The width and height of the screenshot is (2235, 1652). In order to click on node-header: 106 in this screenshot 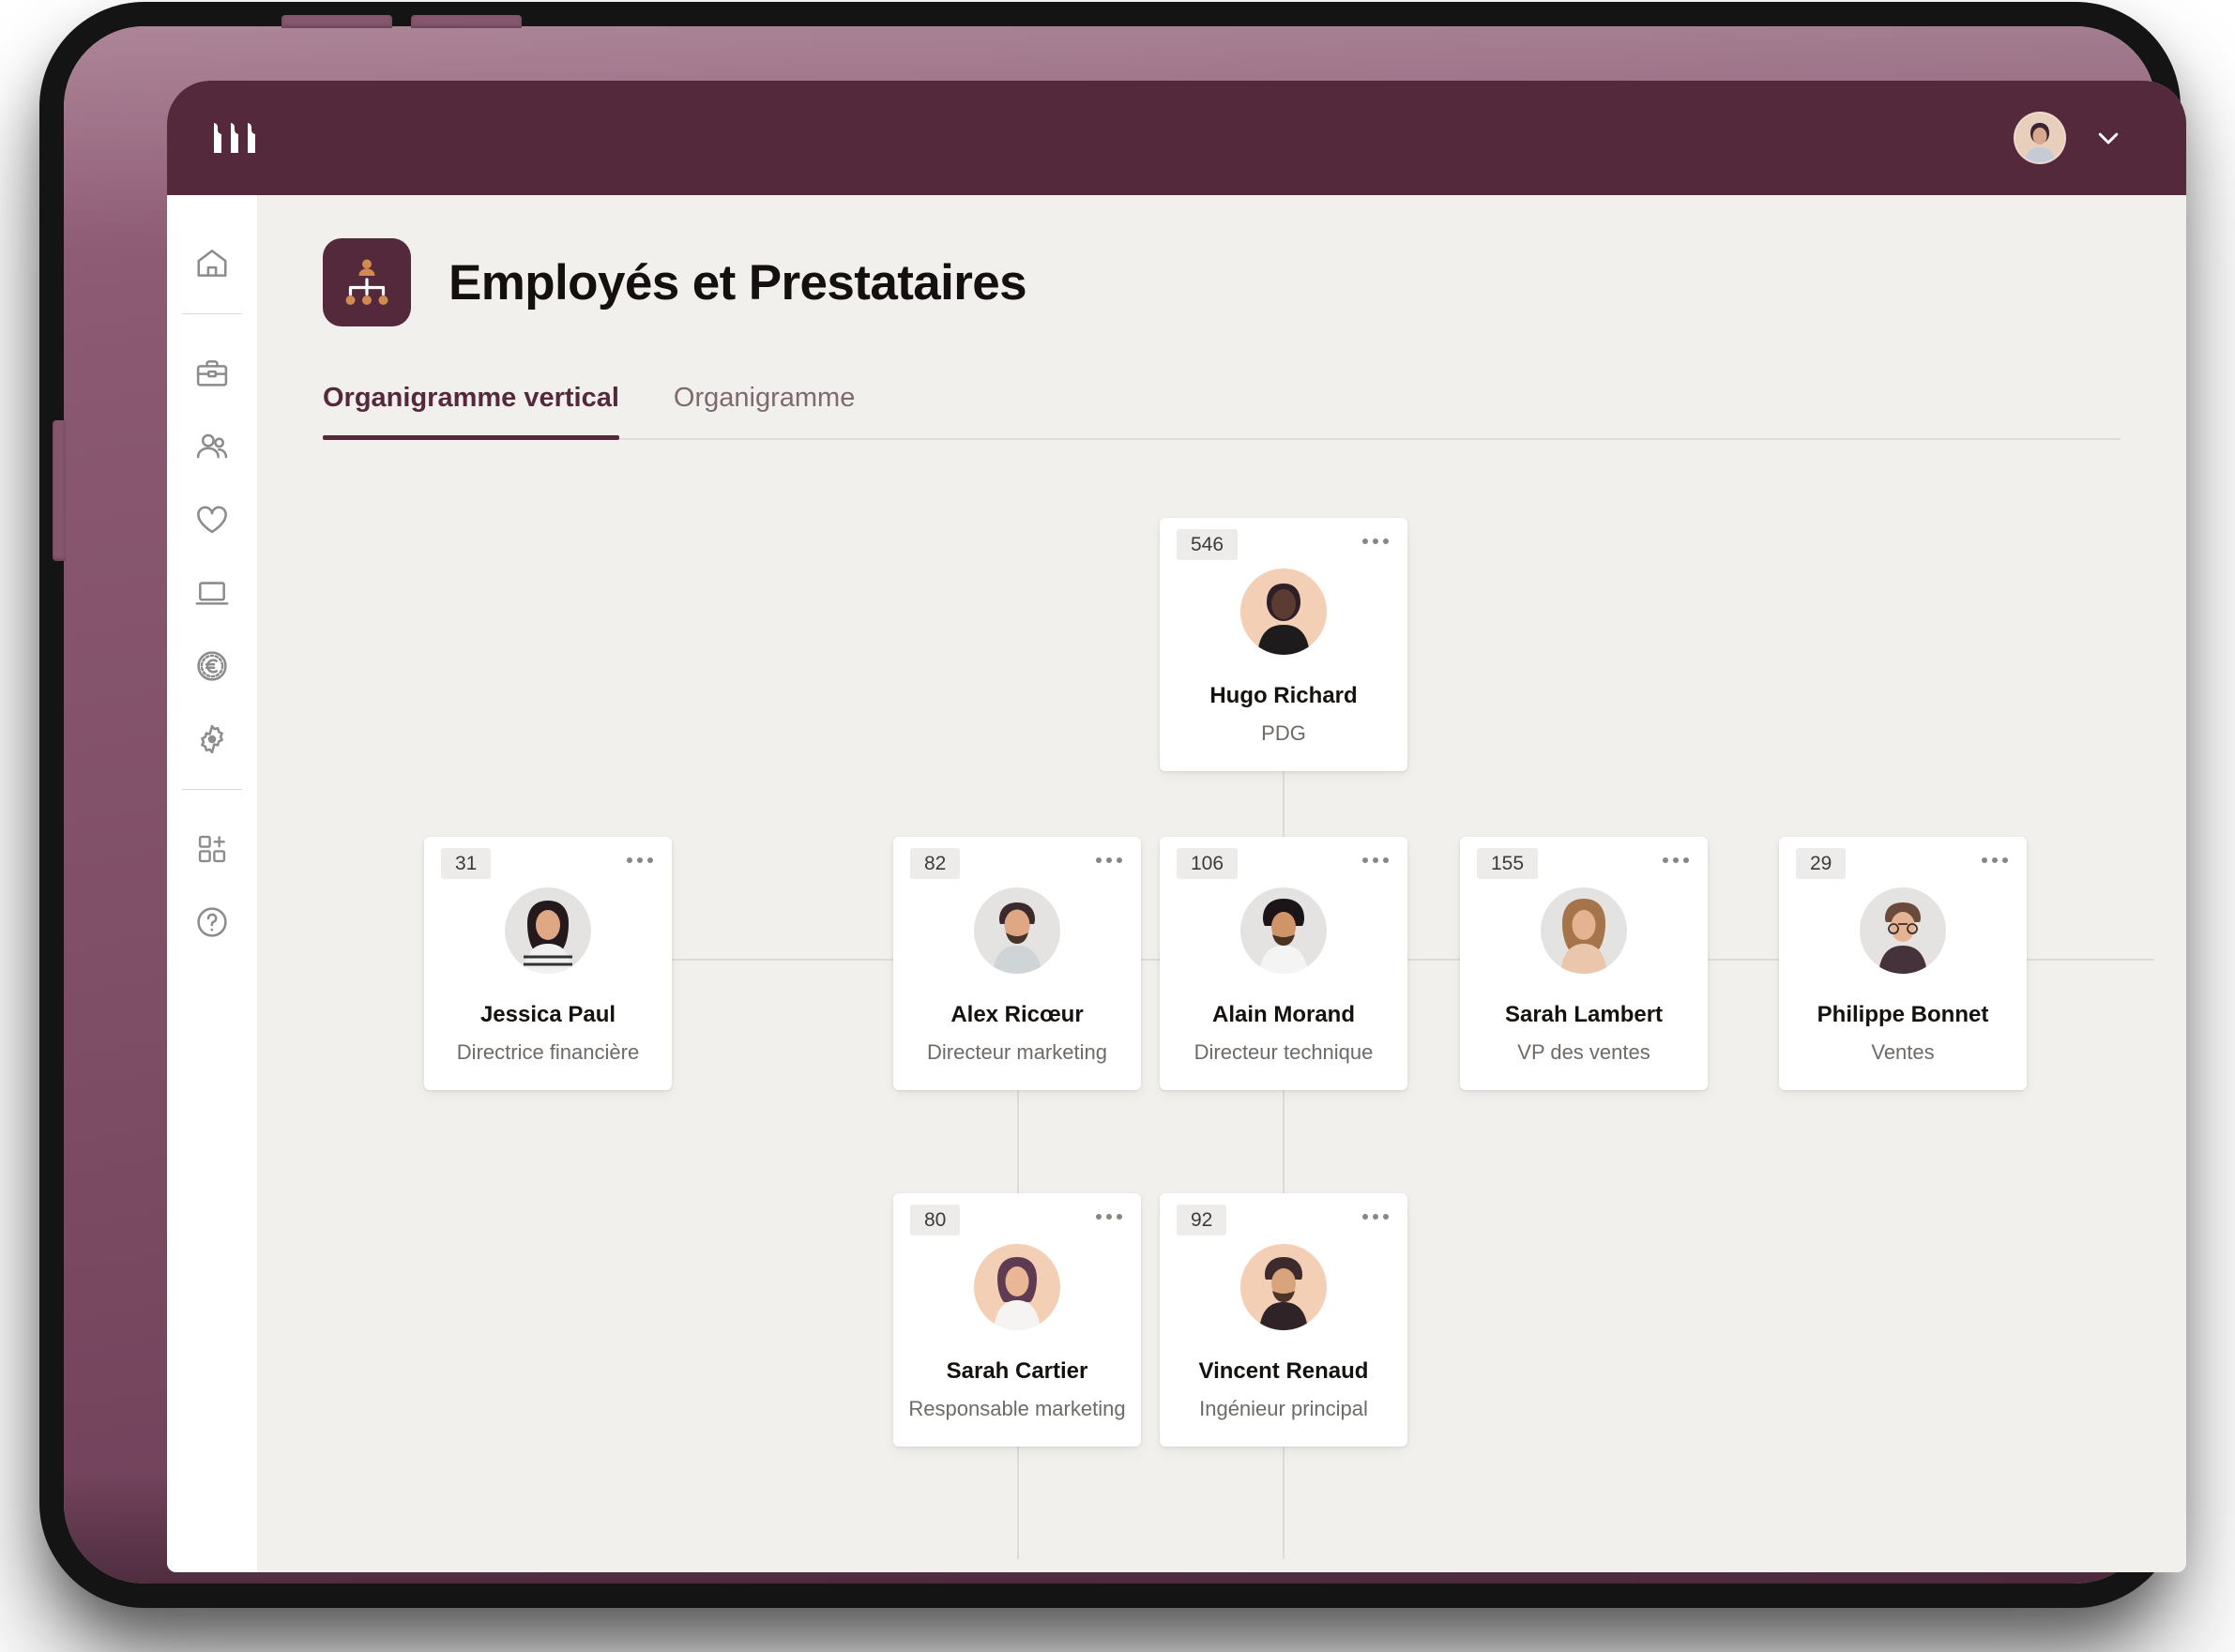, I will do `click(1283, 861)`.